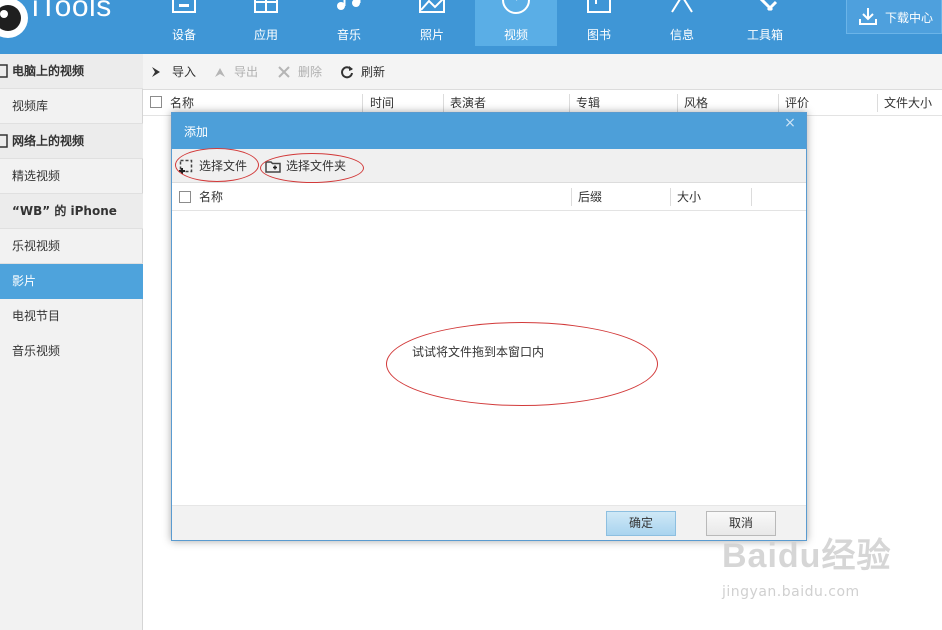 The width and height of the screenshot is (942, 630). What do you see at coordinates (489, 131) in the screenshot?
I see `dialog-title-bar: 添加 ×` at bounding box center [489, 131].